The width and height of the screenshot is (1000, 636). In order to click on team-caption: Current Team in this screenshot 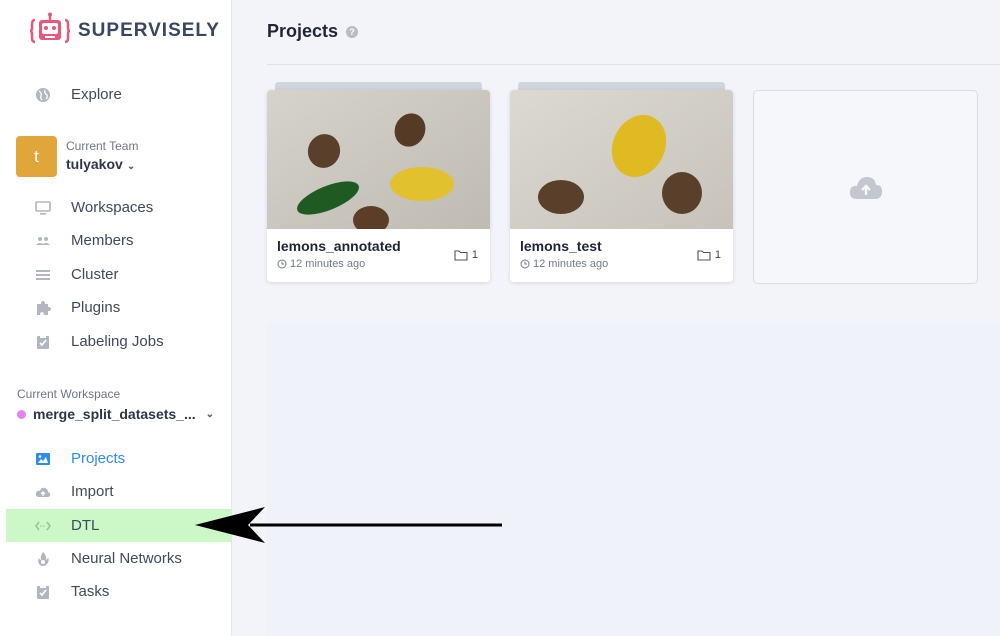, I will do `click(102, 146)`.